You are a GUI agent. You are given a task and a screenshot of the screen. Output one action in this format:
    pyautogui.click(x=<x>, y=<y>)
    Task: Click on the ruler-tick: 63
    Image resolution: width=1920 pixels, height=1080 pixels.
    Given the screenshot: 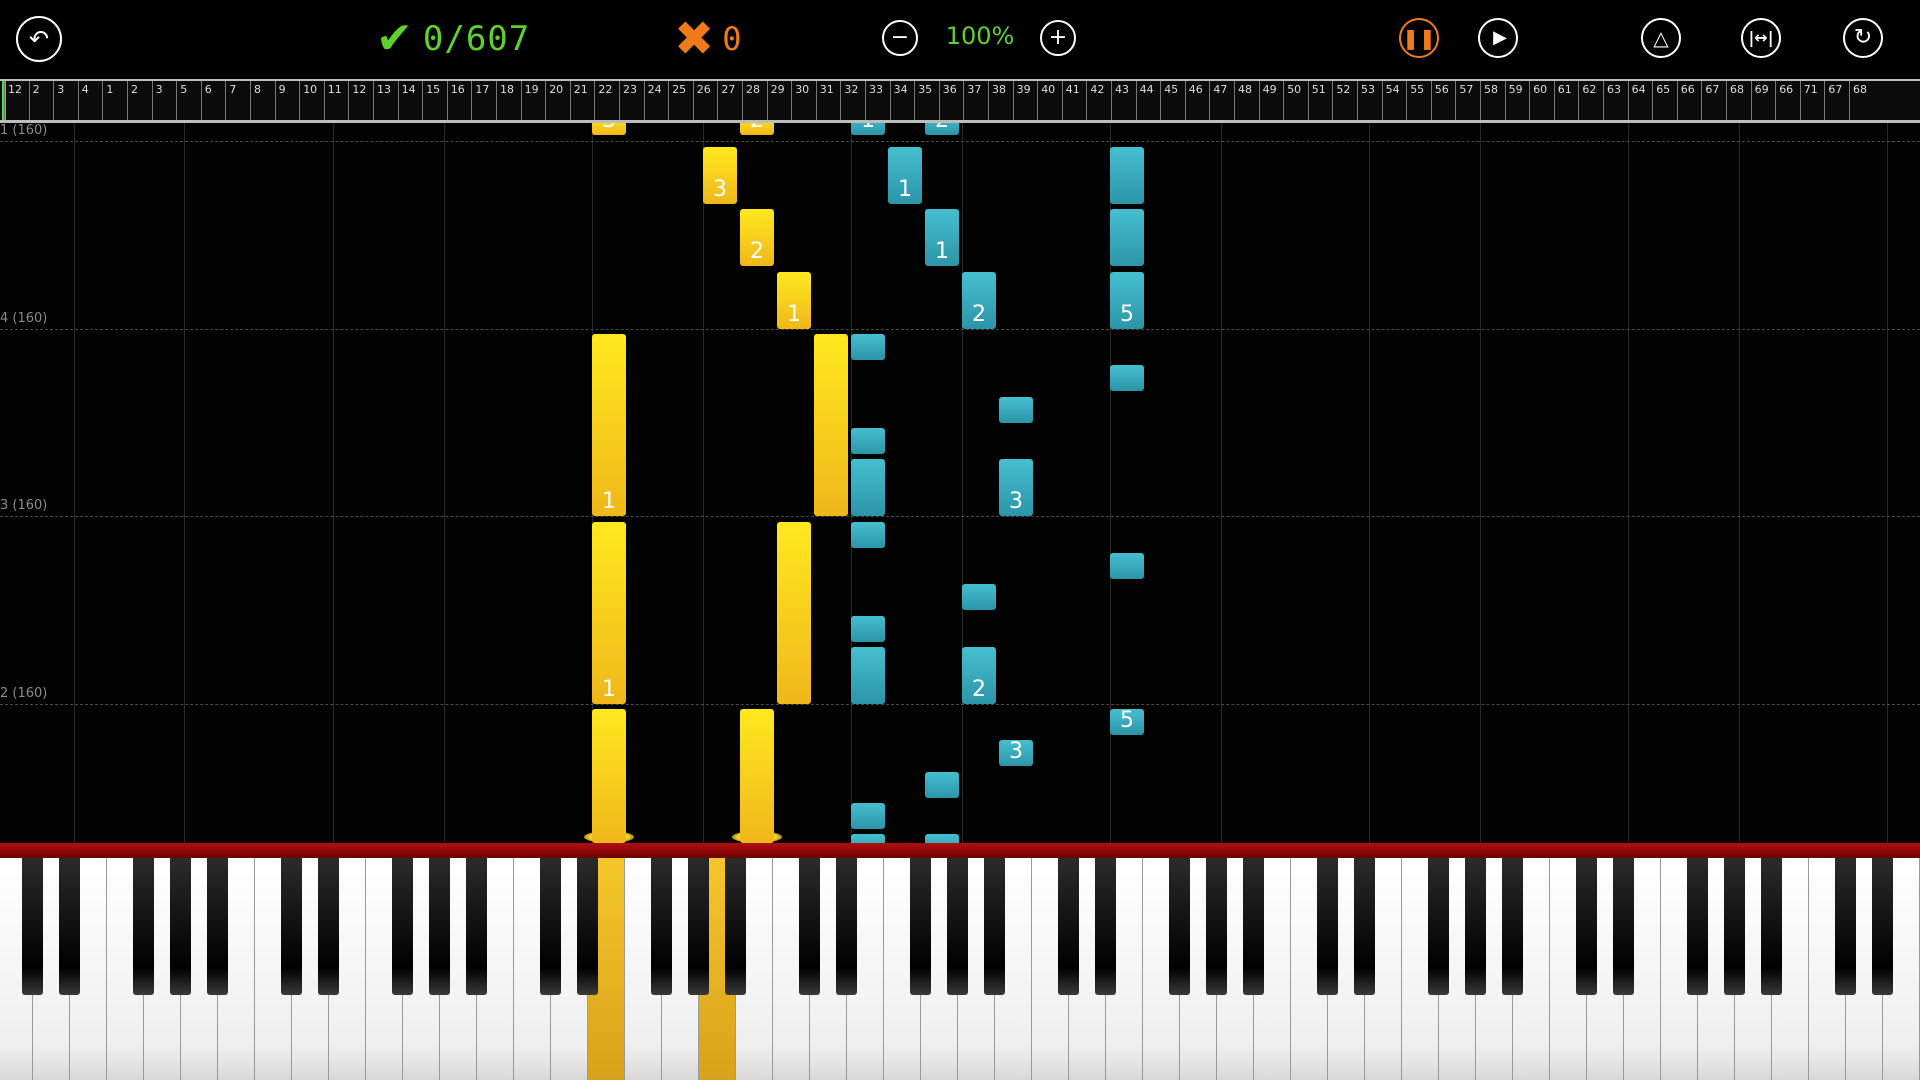 What is the action you would take?
    pyautogui.click(x=1615, y=100)
    